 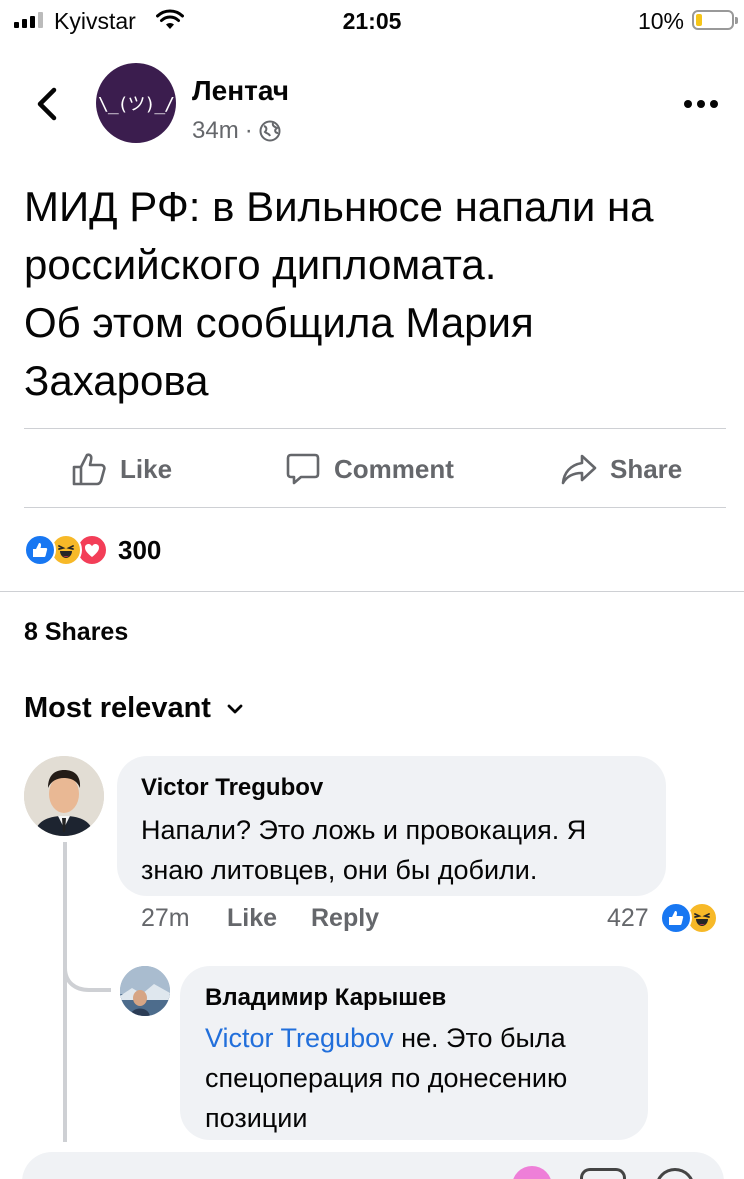 I want to click on comment-author: Victor Tregubov, so click(x=232, y=788).